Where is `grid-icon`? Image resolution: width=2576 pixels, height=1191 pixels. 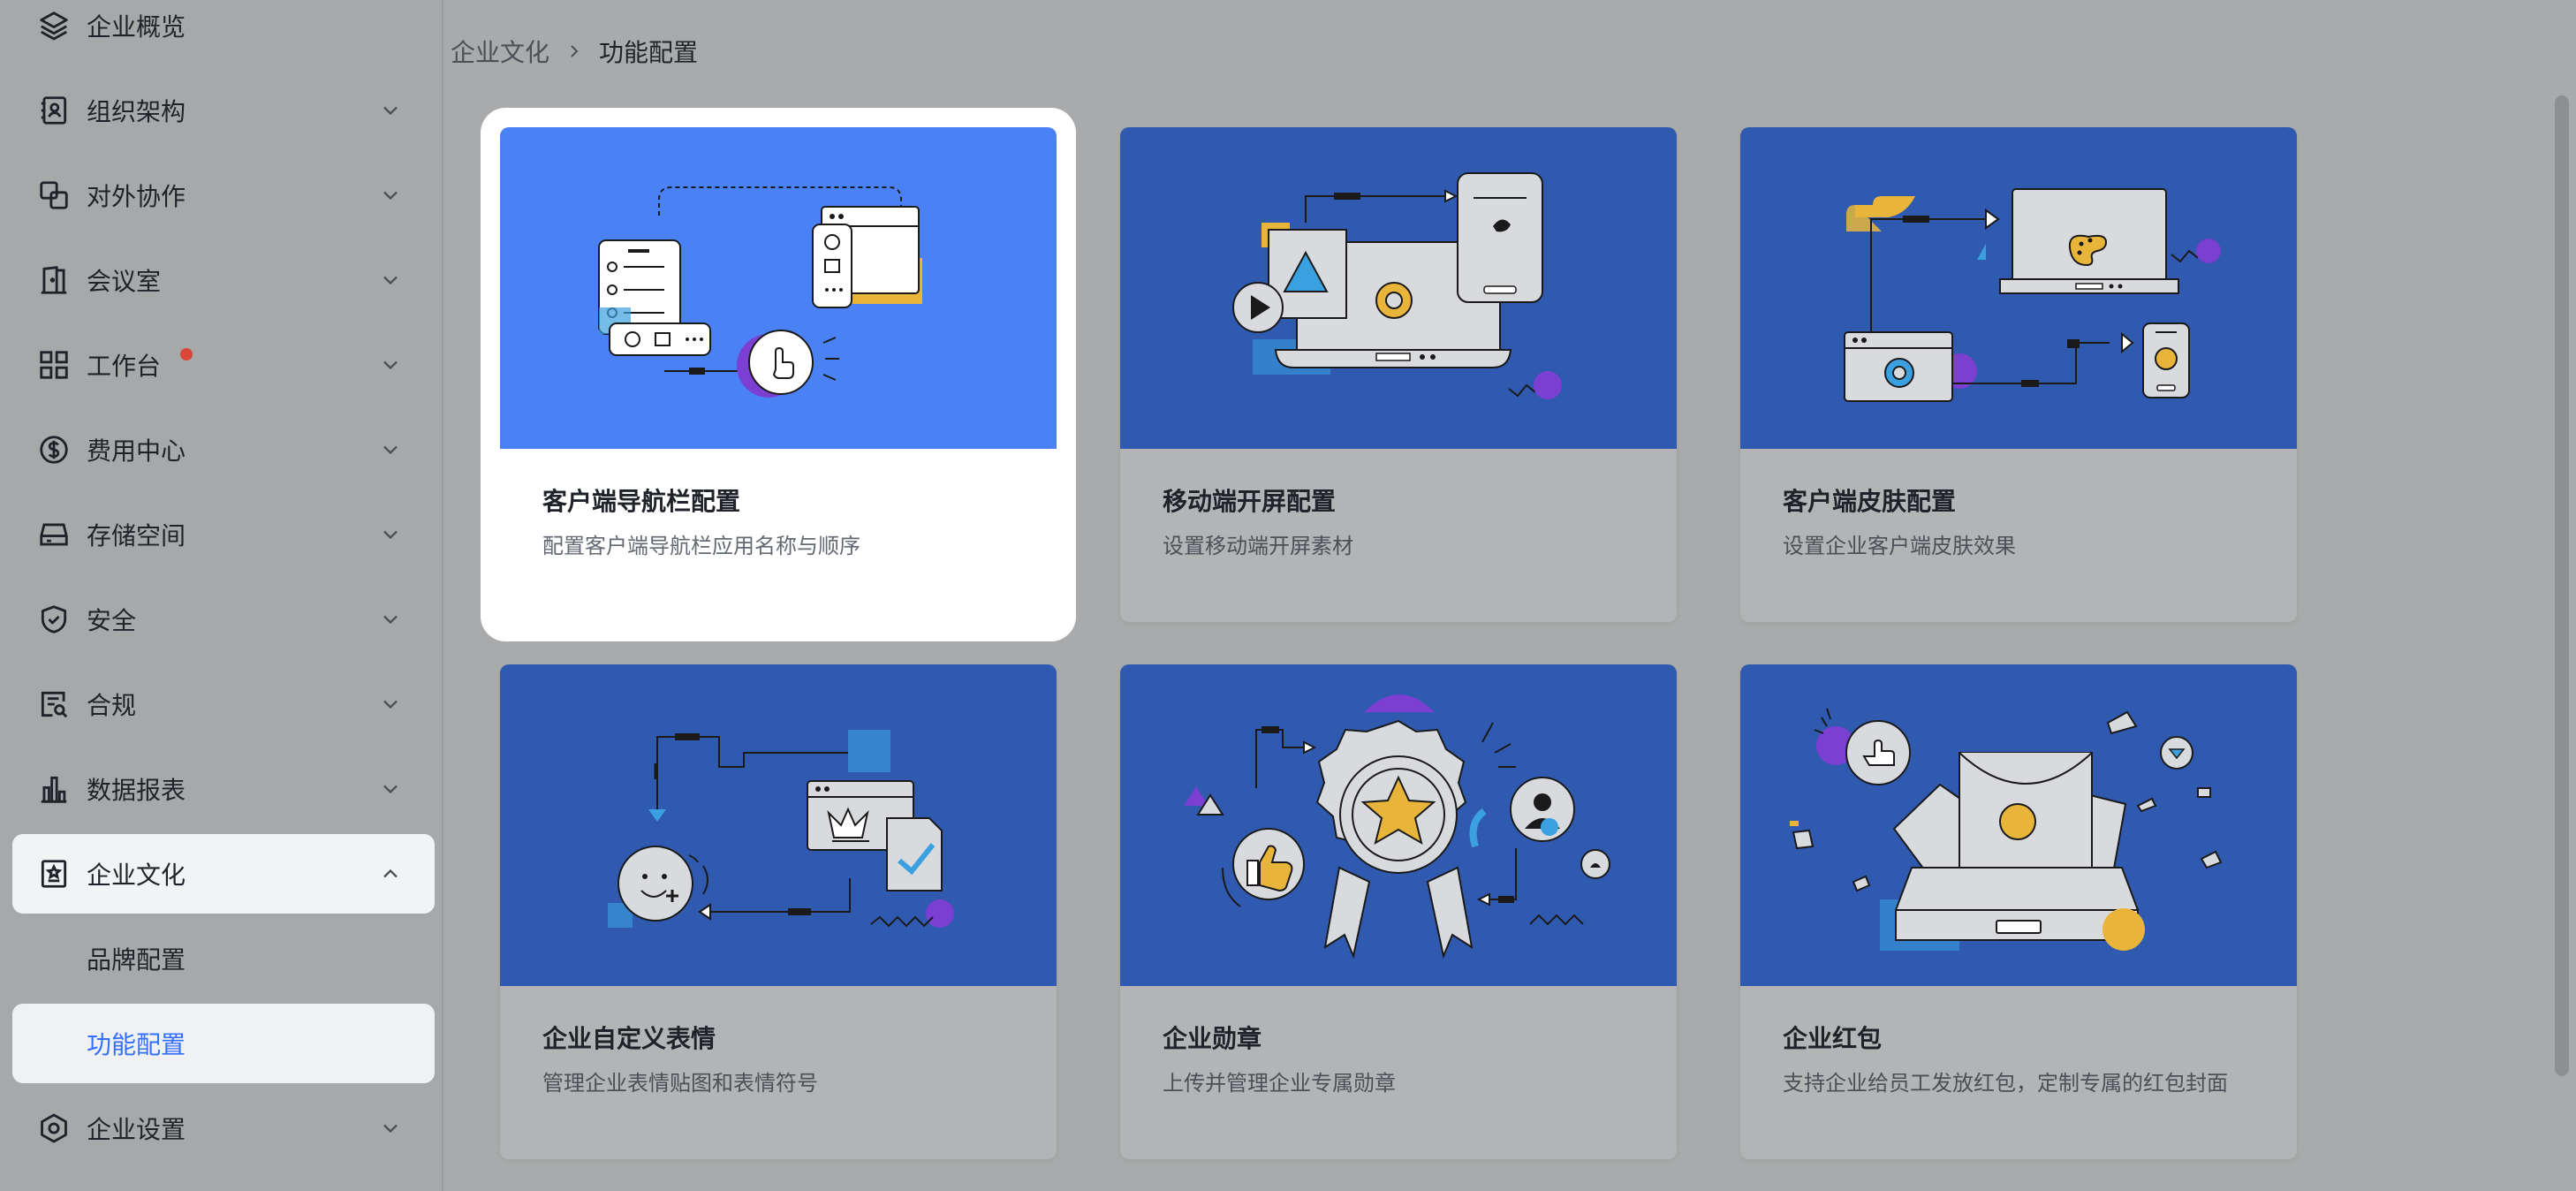 grid-icon is located at coordinates (54, 365).